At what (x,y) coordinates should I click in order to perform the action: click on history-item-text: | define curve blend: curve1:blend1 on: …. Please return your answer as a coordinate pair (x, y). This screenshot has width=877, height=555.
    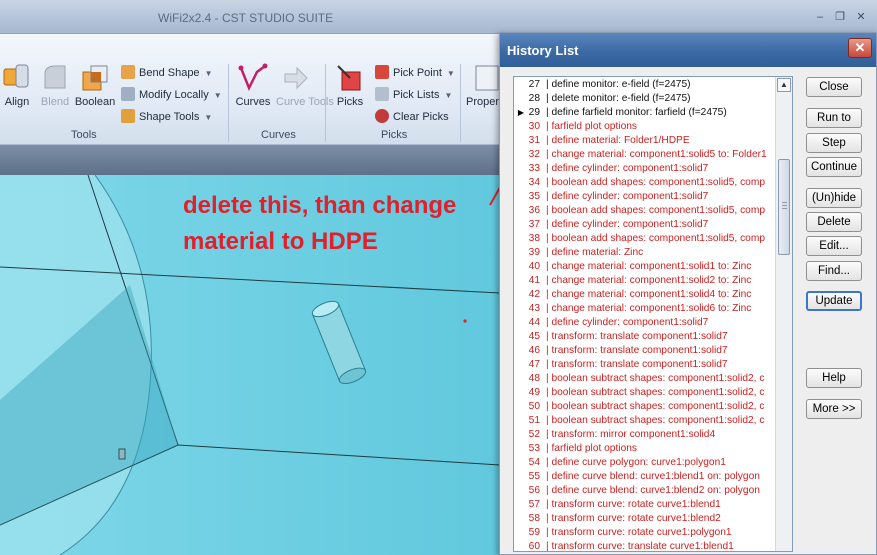
    Looking at the image, I should click on (653, 476).